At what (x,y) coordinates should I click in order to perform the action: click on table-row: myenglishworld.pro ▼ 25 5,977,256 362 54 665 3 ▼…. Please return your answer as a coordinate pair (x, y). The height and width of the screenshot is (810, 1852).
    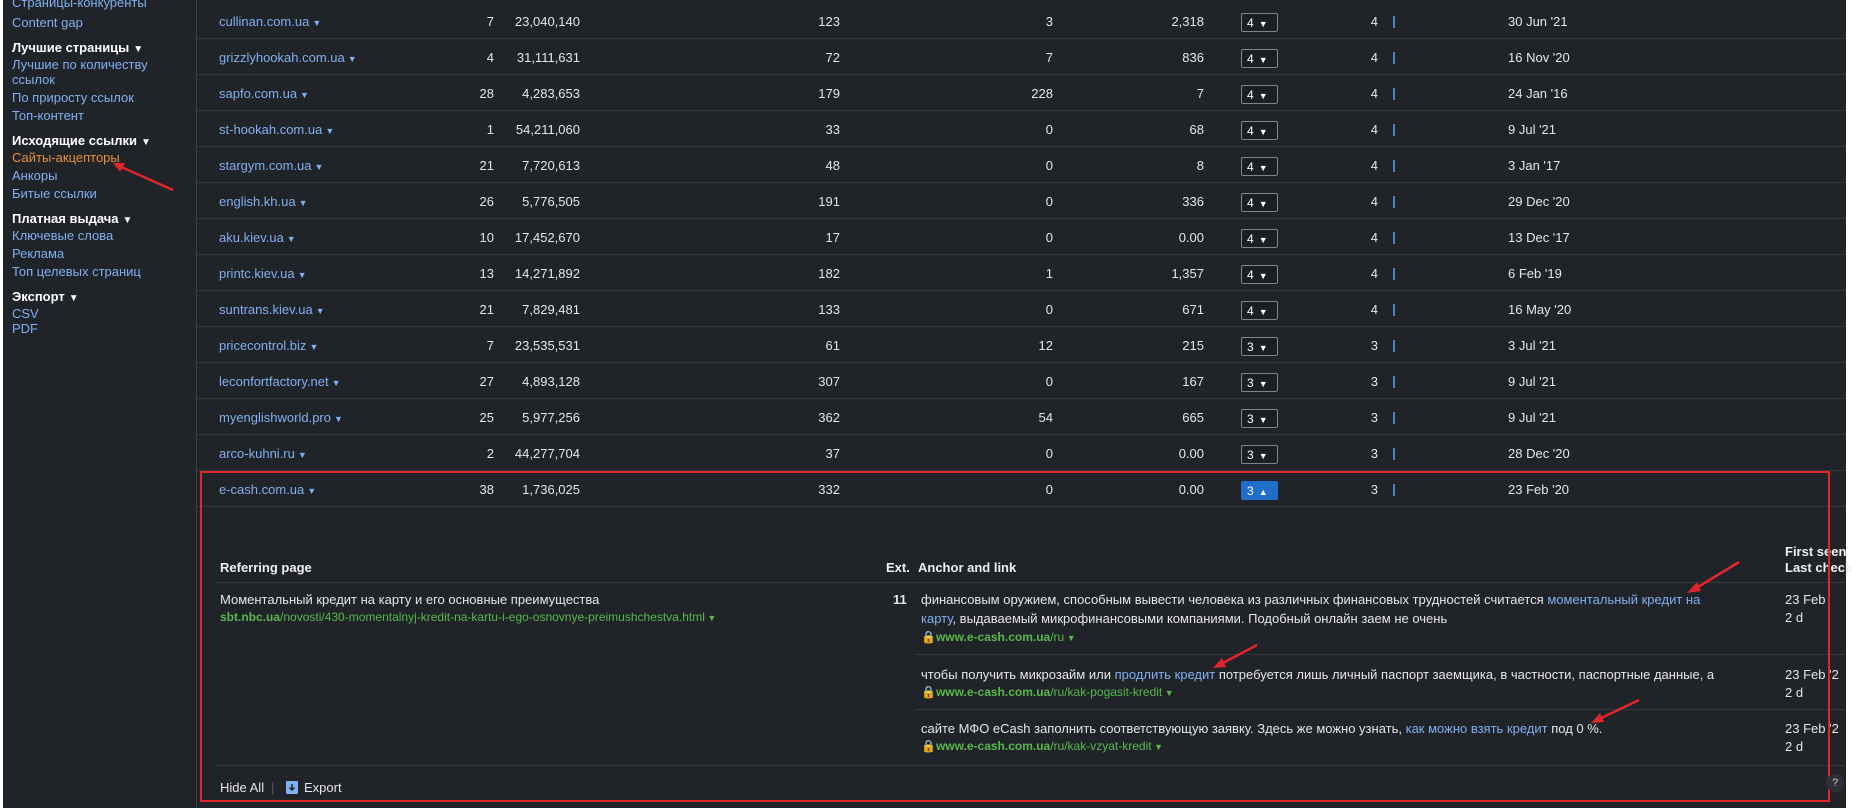
    Looking at the image, I should click on (1021, 416).